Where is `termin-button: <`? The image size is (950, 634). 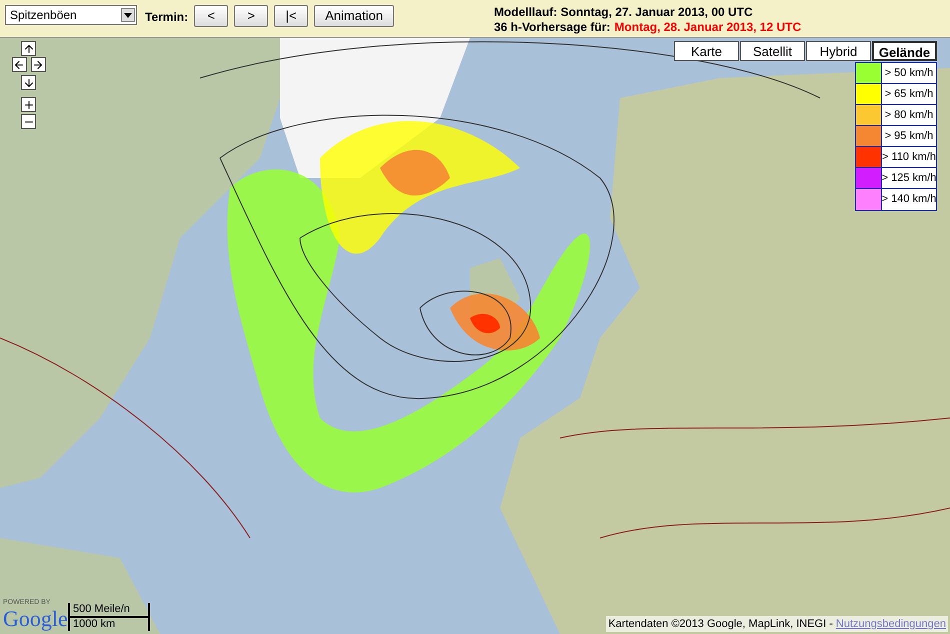 termin-button: < is located at coordinates (211, 16).